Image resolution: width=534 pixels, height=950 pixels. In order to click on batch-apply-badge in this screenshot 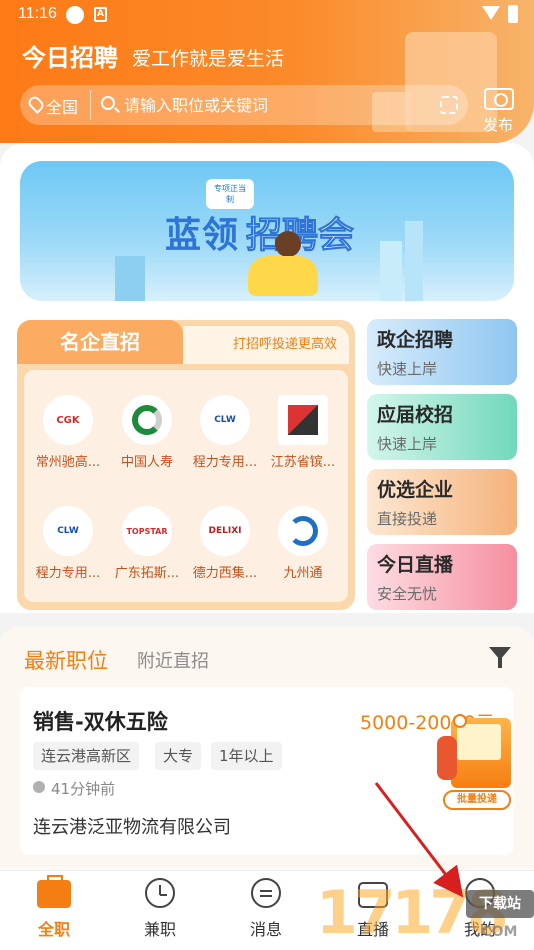, I will do `click(460, 721)`.